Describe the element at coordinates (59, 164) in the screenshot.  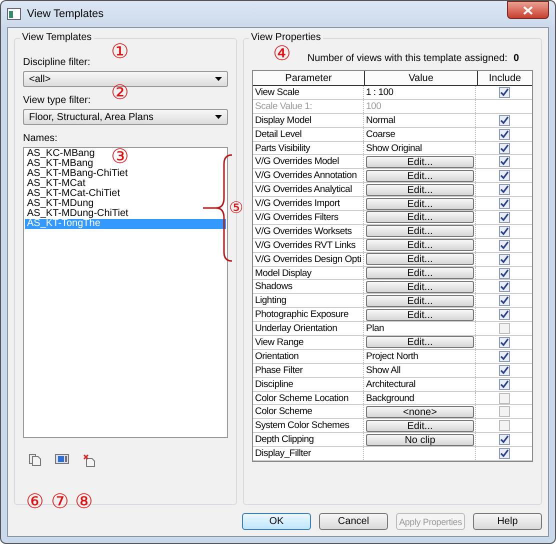
I see `list-item: AS_KT-MBang` at that location.